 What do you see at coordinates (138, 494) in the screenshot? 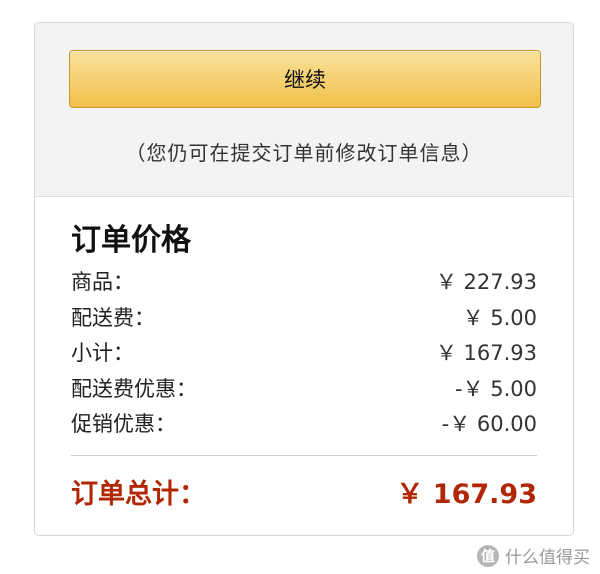
I see `total-label: 订单总计：` at bounding box center [138, 494].